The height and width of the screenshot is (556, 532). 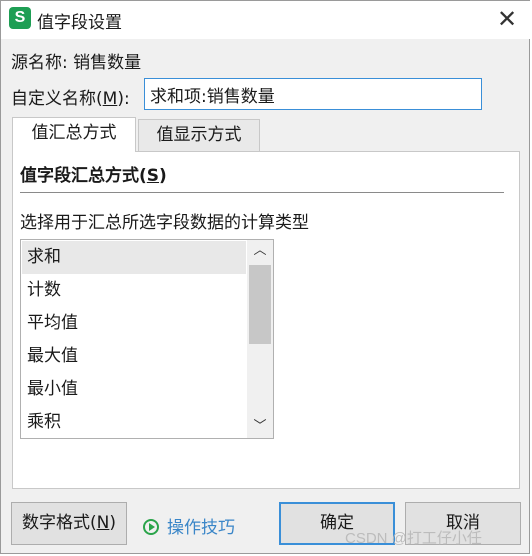 I want to click on list-scrollbar: ︿ ﹀, so click(x=260, y=339).